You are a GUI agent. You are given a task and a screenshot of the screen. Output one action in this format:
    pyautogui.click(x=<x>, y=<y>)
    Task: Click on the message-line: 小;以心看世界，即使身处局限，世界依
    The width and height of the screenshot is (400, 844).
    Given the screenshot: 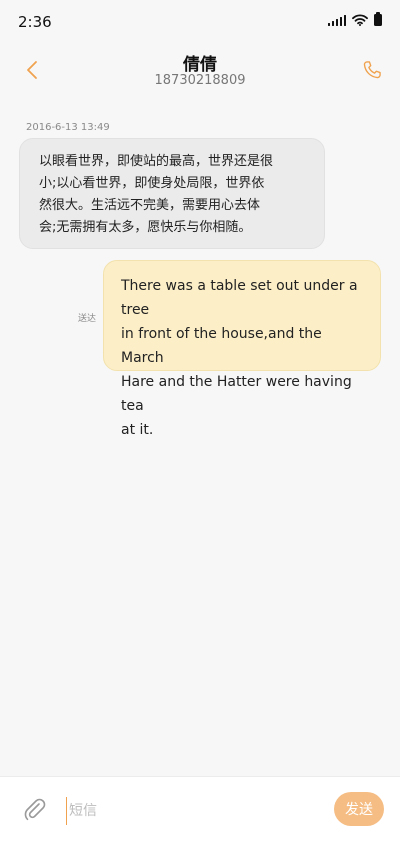 What is the action you would take?
    pyautogui.click(x=152, y=183)
    